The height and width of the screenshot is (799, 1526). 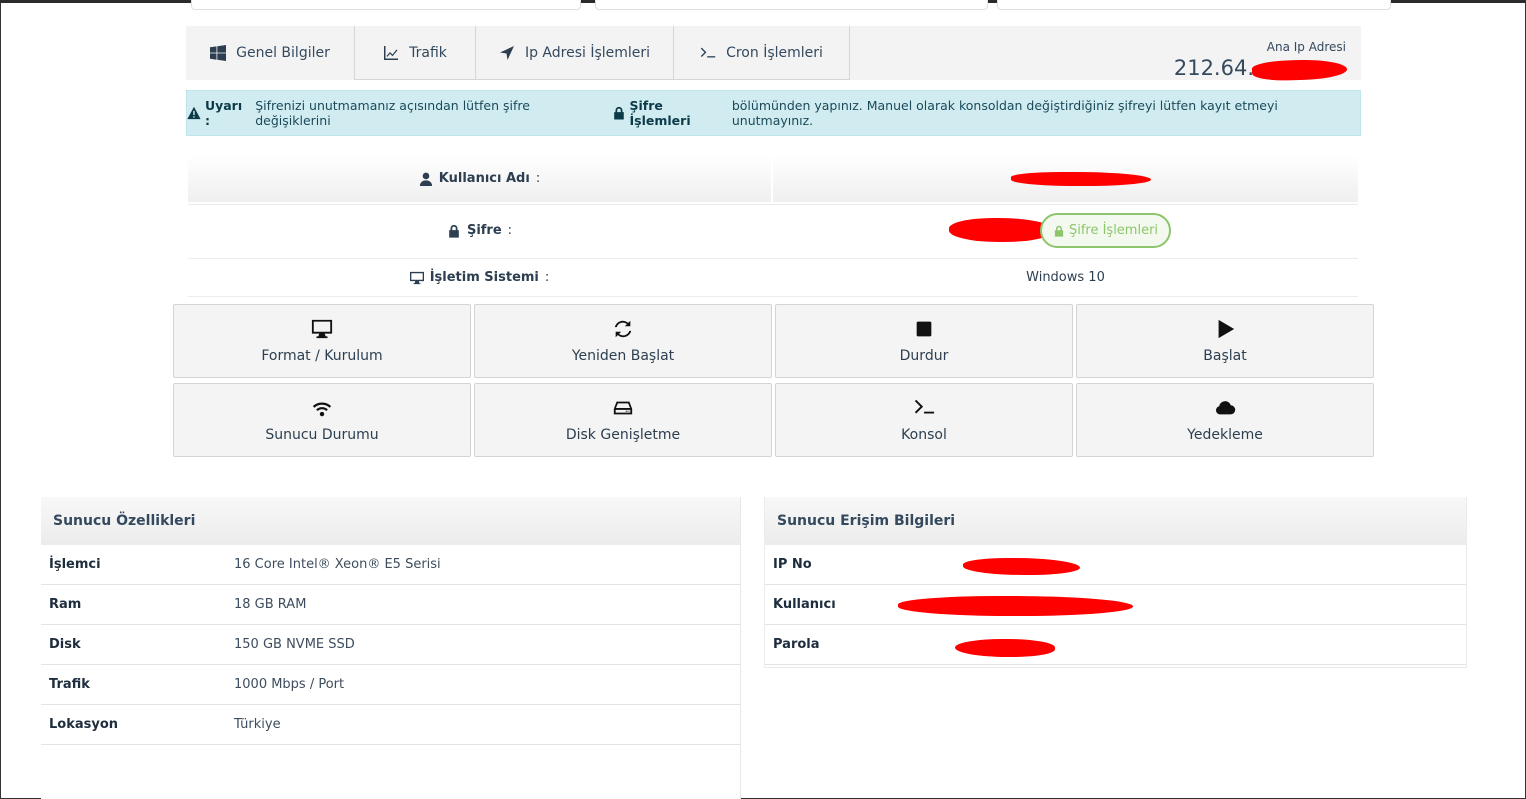 I want to click on spec-value: 18 GB RAM, so click(x=270, y=604).